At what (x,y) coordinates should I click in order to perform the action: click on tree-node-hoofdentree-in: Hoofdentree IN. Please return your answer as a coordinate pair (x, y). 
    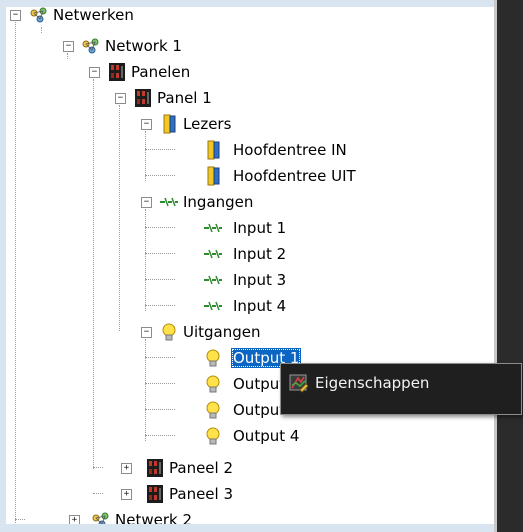
    Looking at the image, I should click on (246, 150).